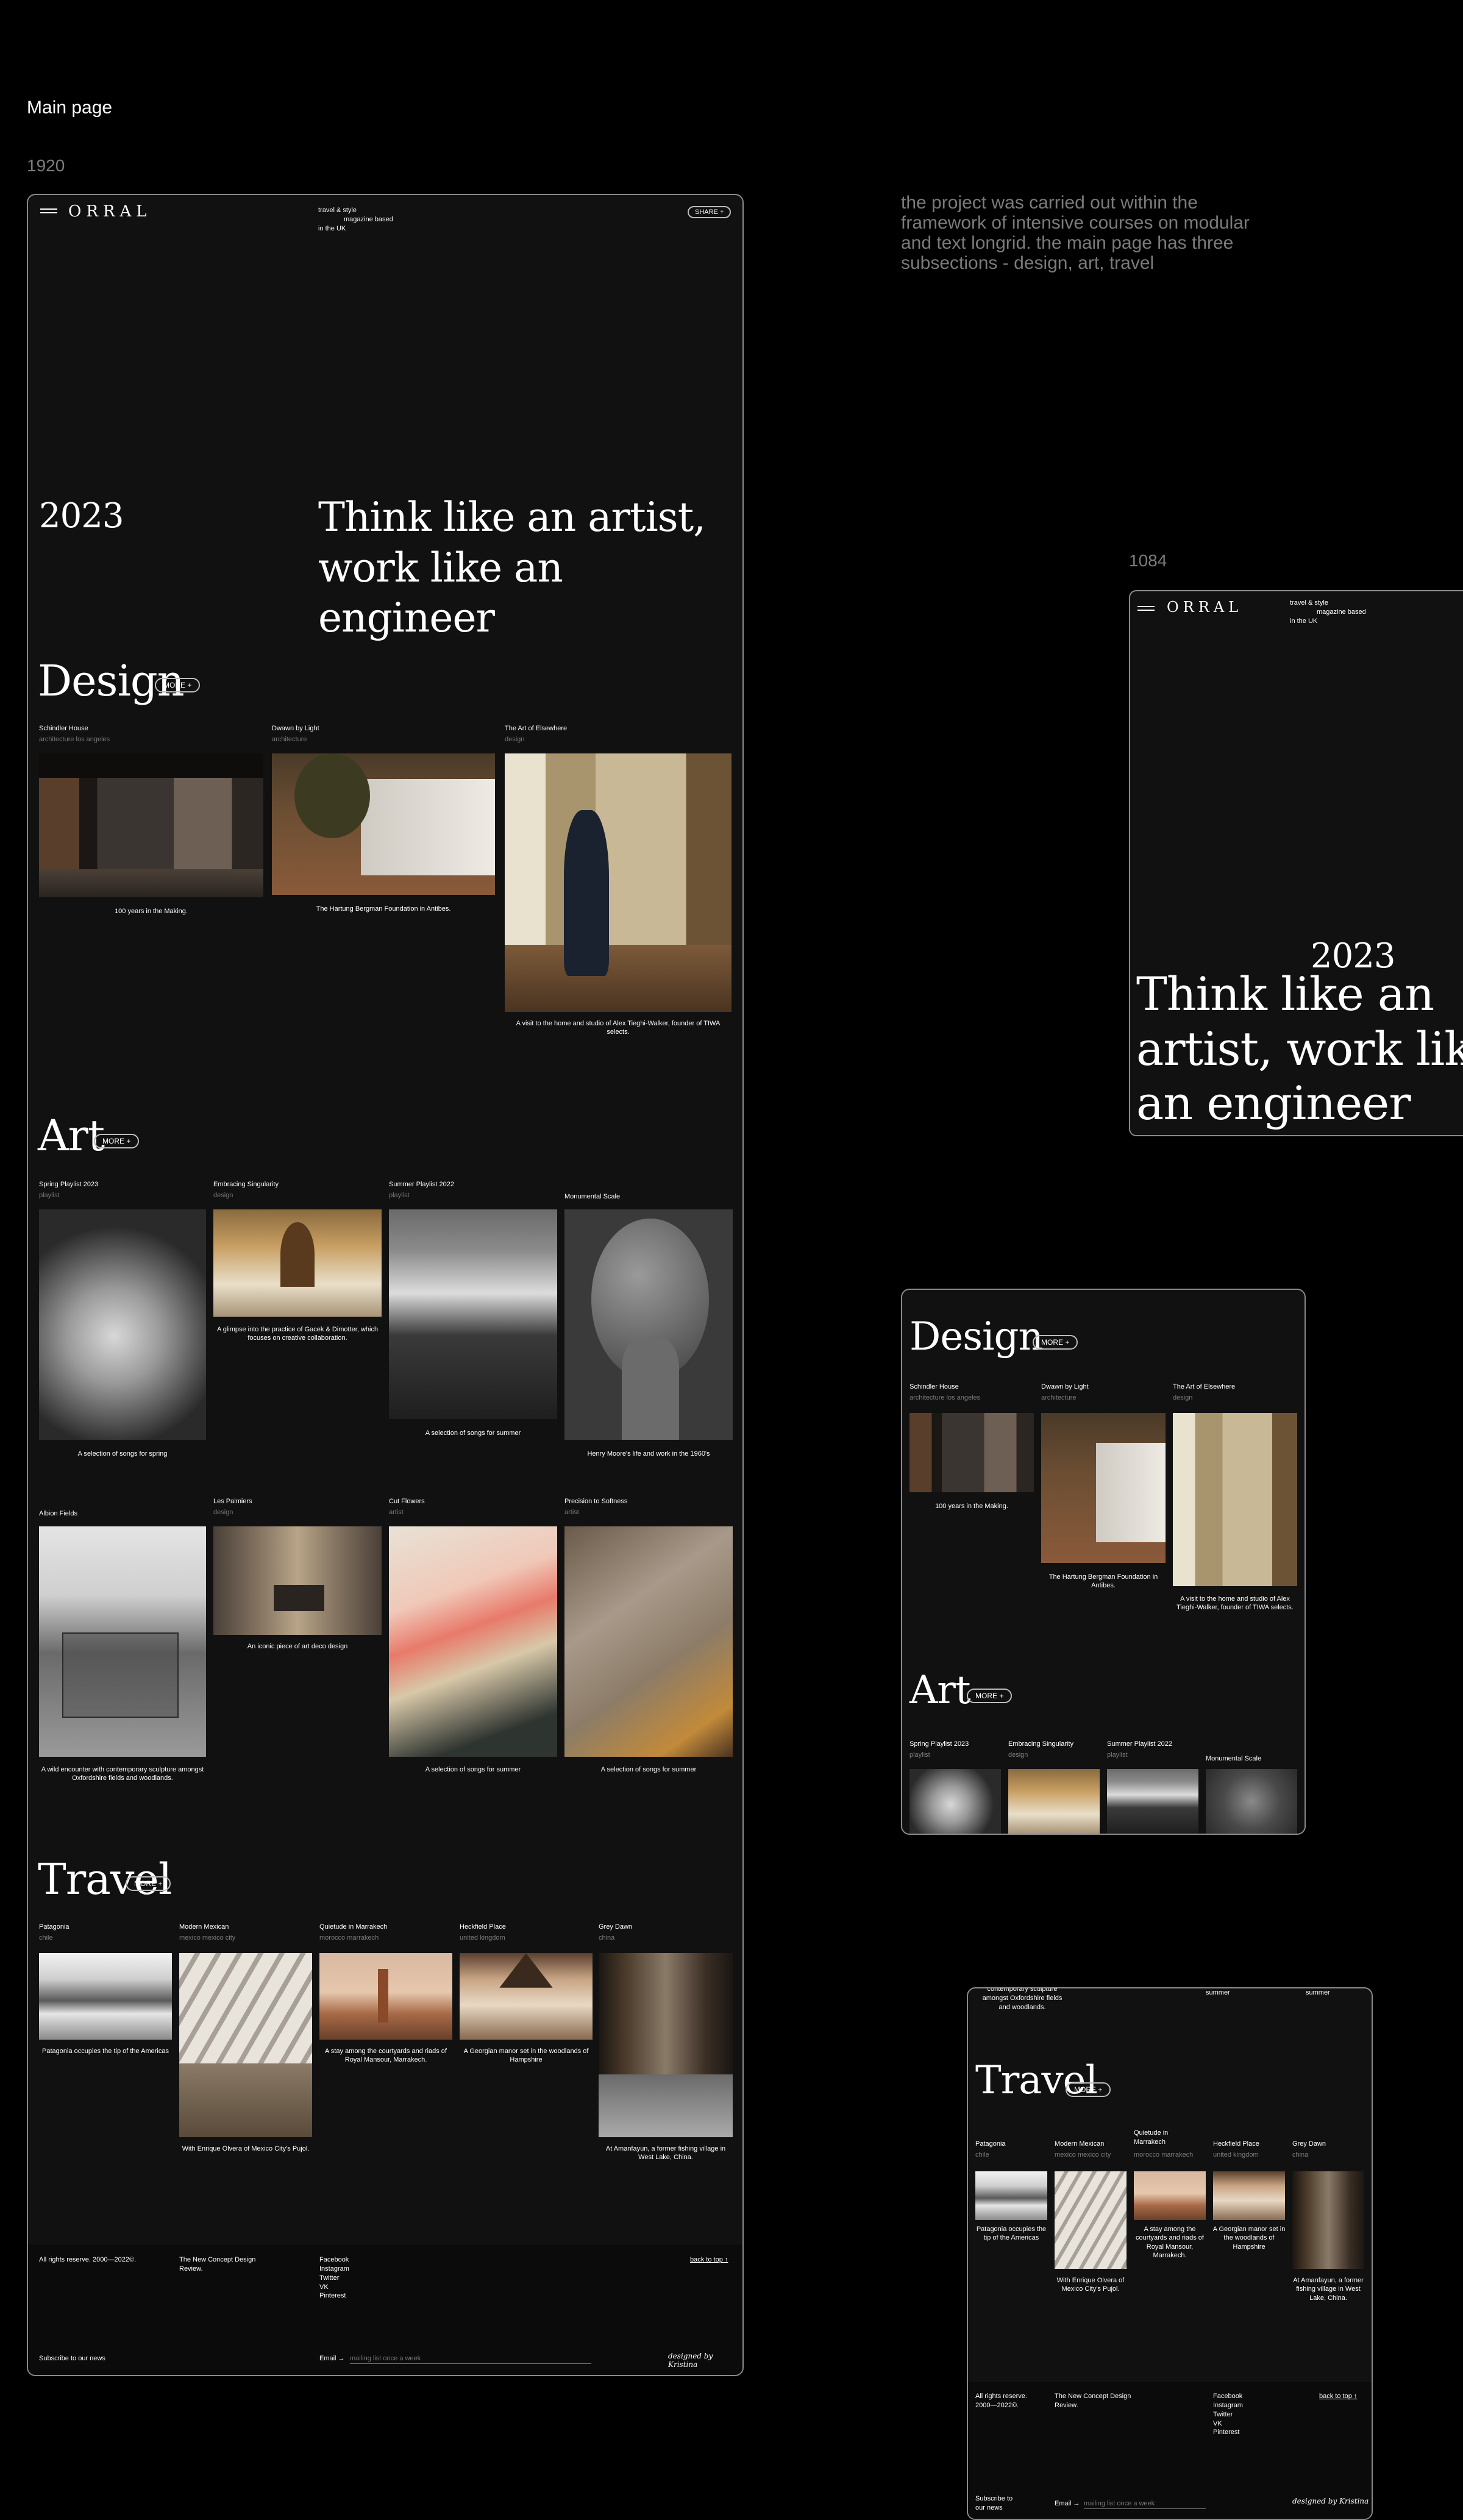 The height and width of the screenshot is (2520, 1463). I want to click on card-caption: 100 years in the Making., so click(151, 911).